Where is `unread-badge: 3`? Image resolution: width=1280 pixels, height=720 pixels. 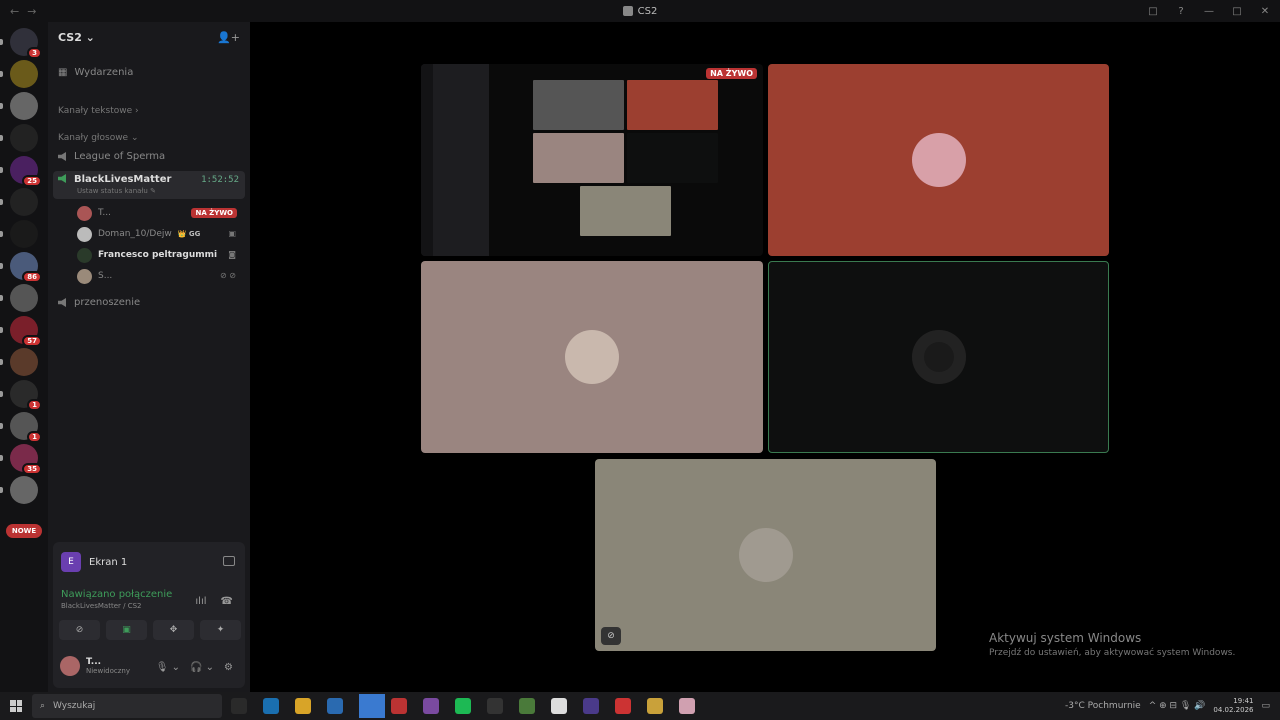
unread-badge: 3 is located at coordinates (34, 53).